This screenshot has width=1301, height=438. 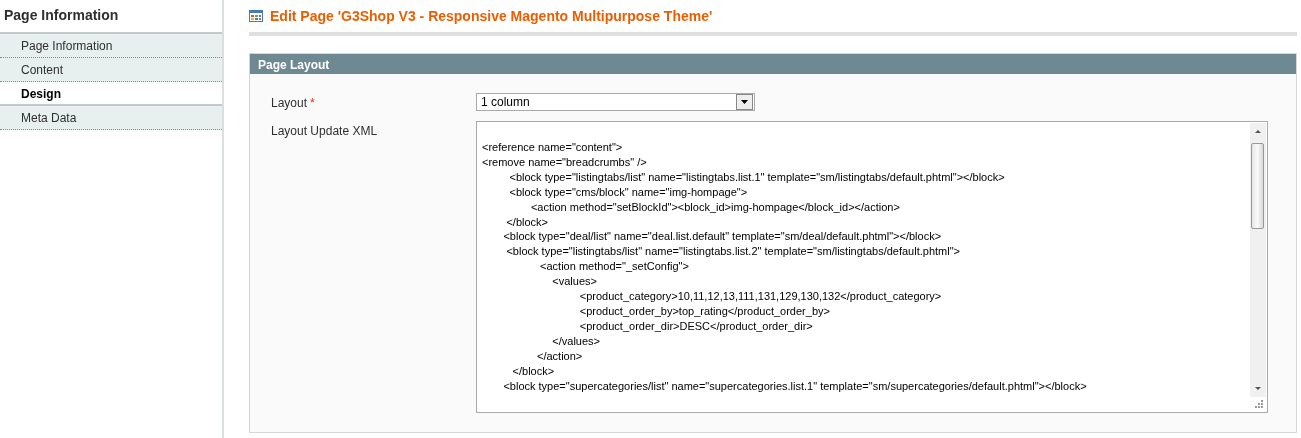 What do you see at coordinates (564, 162) in the screenshot?
I see `code-line: <remove name="breadcrumbs" />` at bounding box center [564, 162].